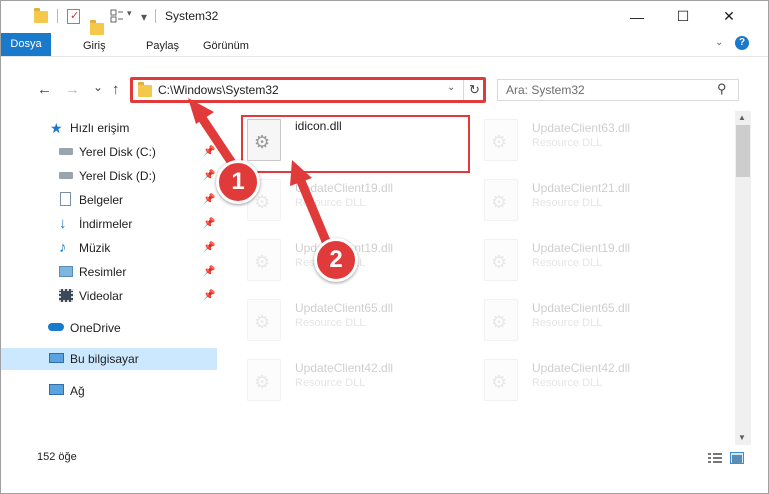  Describe the element at coordinates (72, 89) in the screenshot. I see `forward-button: →` at that location.